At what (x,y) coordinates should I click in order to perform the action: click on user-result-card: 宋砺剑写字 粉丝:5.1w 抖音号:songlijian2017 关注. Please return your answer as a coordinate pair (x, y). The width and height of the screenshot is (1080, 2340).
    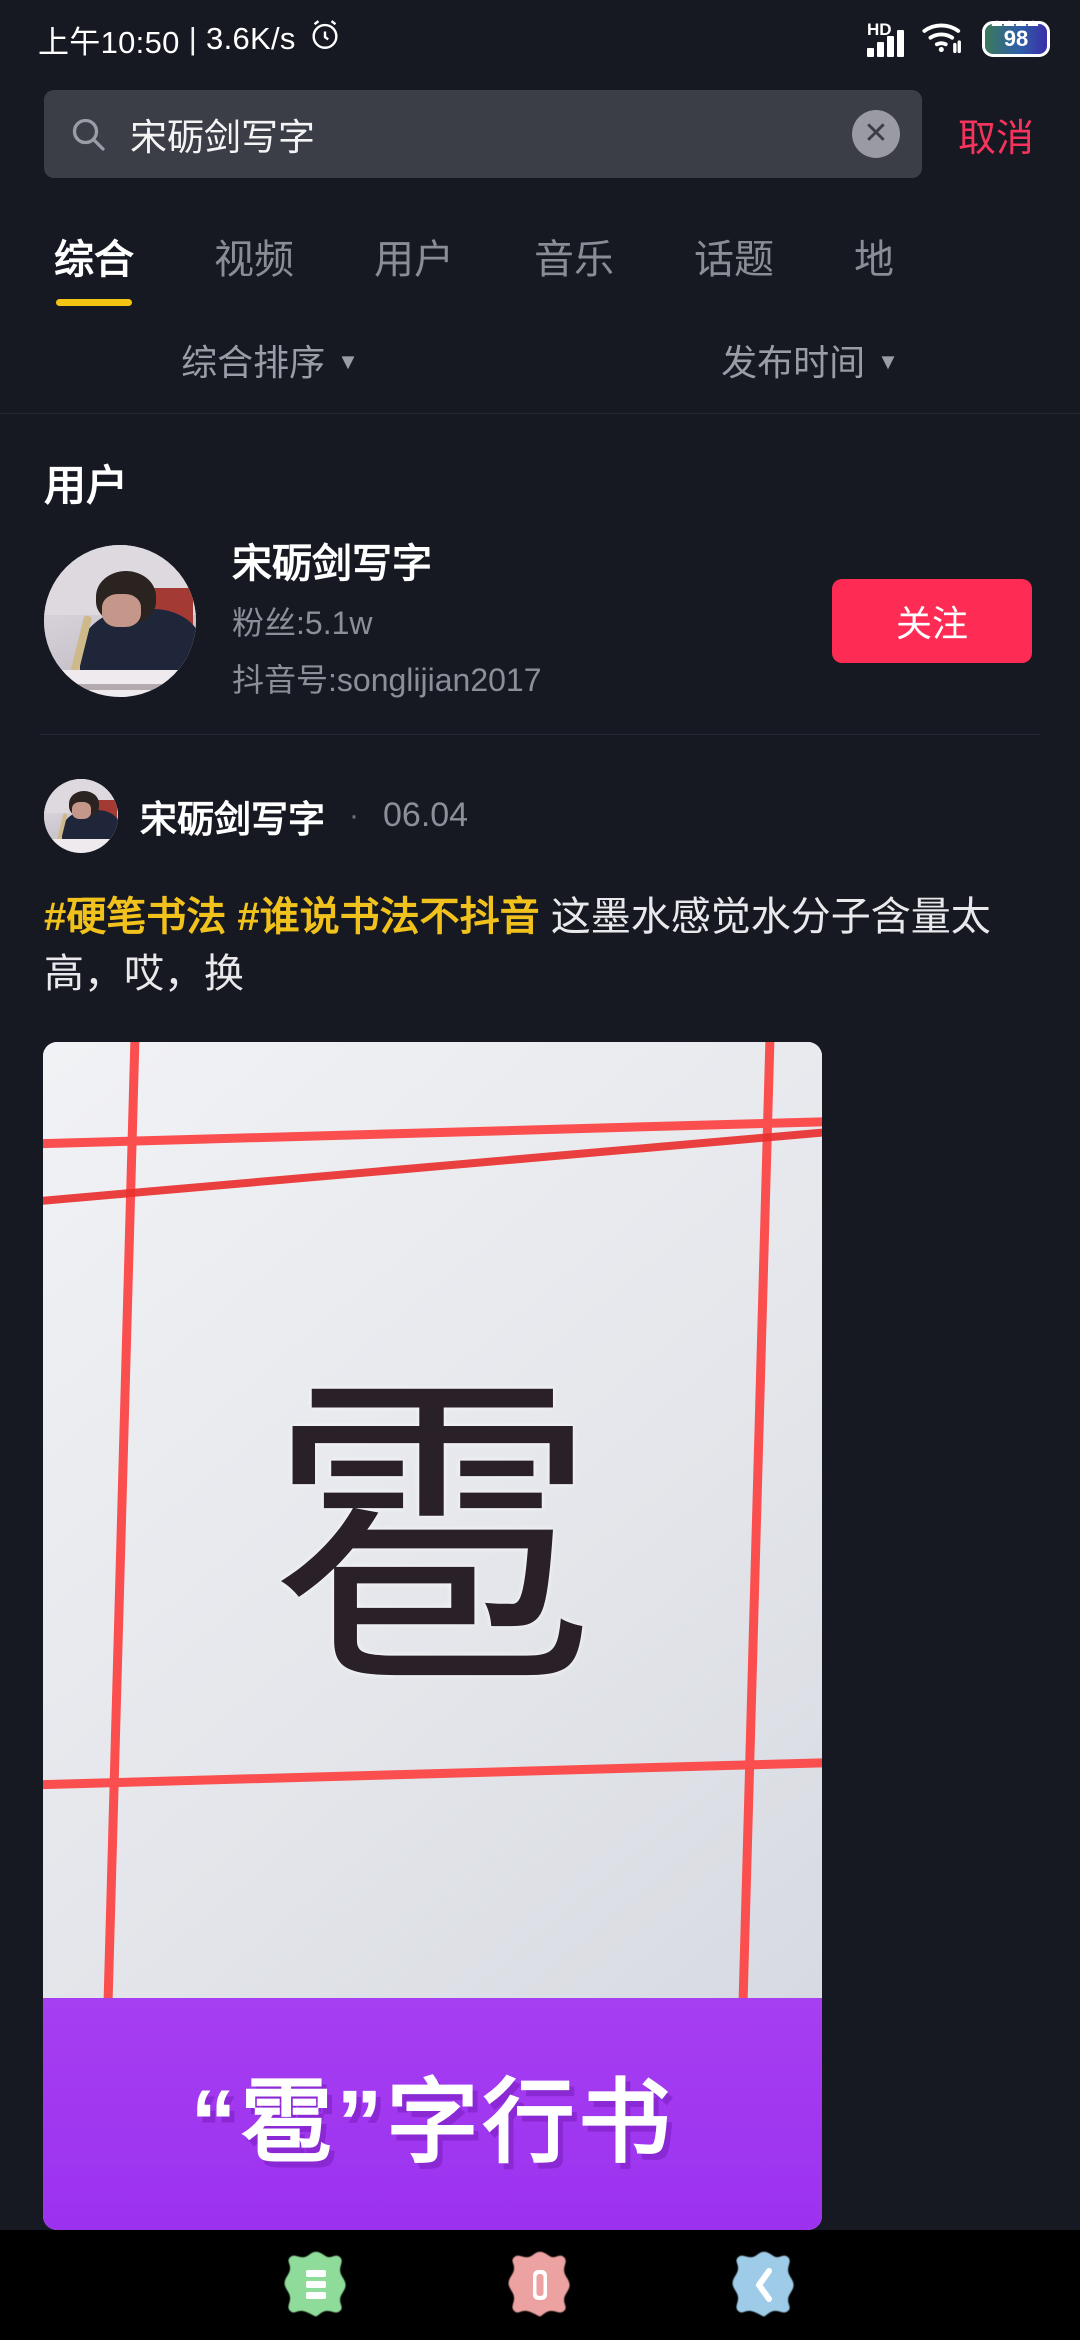
    Looking at the image, I should click on (540, 629).